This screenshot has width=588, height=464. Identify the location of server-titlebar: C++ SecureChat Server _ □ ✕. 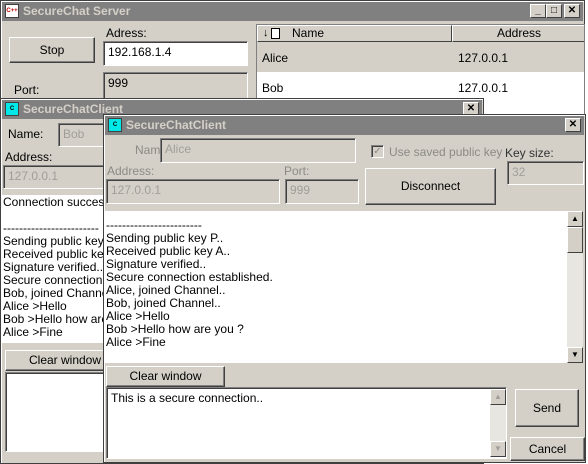
(292, 11).